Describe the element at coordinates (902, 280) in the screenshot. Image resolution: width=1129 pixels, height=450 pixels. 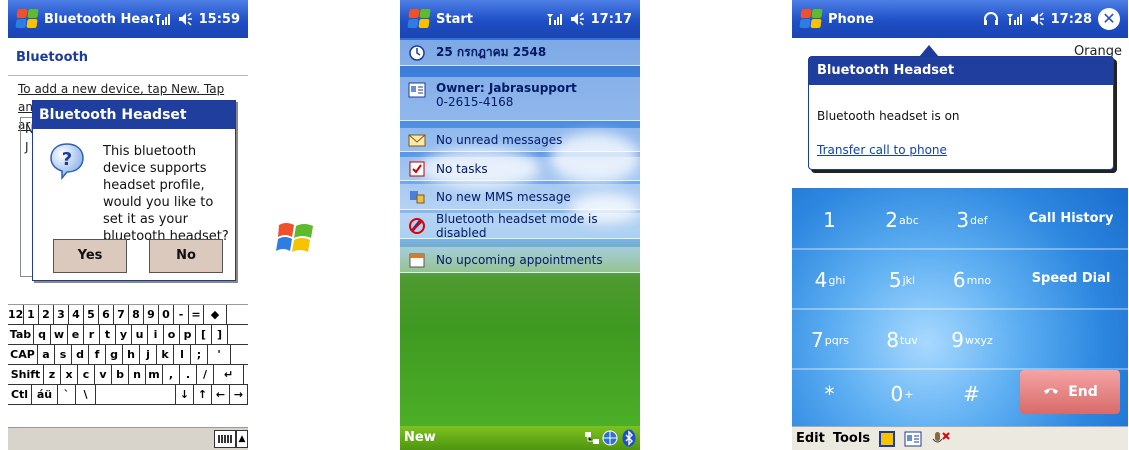
I see `key-5: 5 jkl` at that location.